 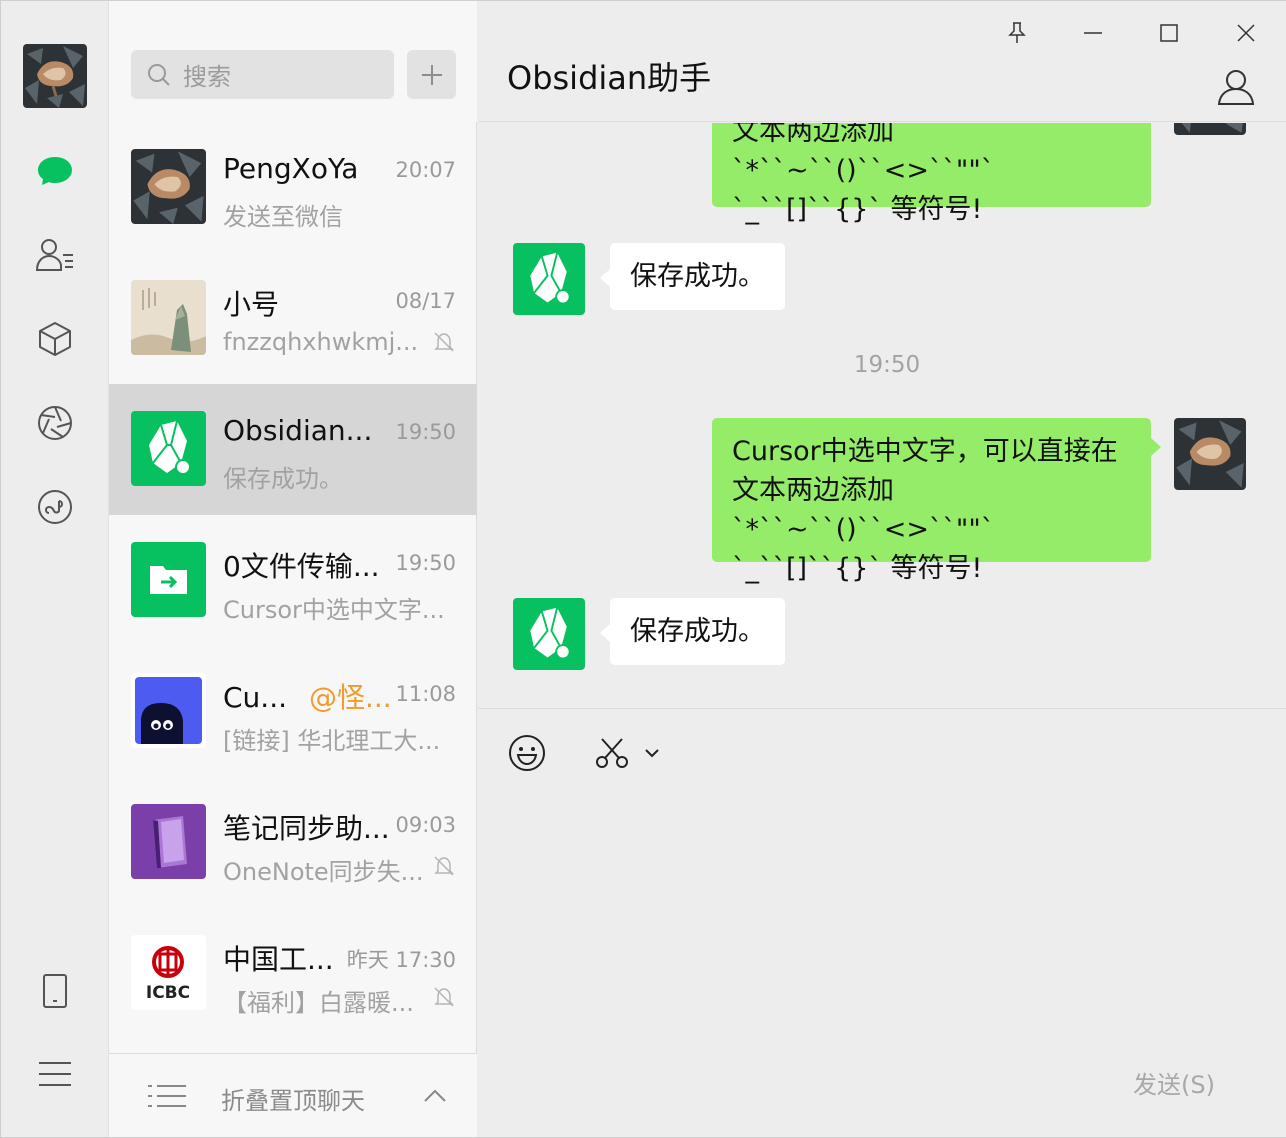 I want to click on minimize-button, so click(x=1093, y=33).